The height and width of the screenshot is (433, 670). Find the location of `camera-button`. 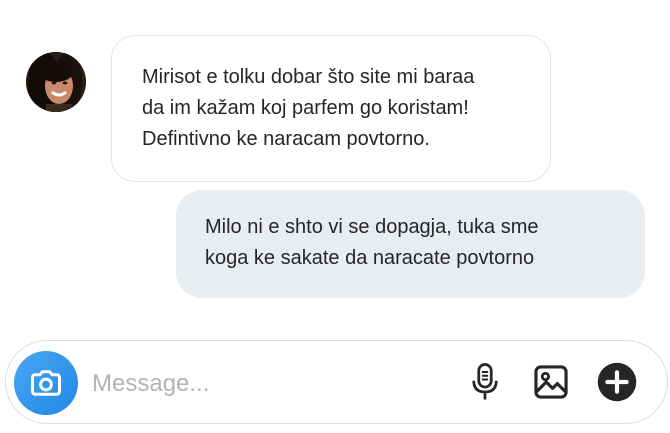

camera-button is located at coordinates (46, 383).